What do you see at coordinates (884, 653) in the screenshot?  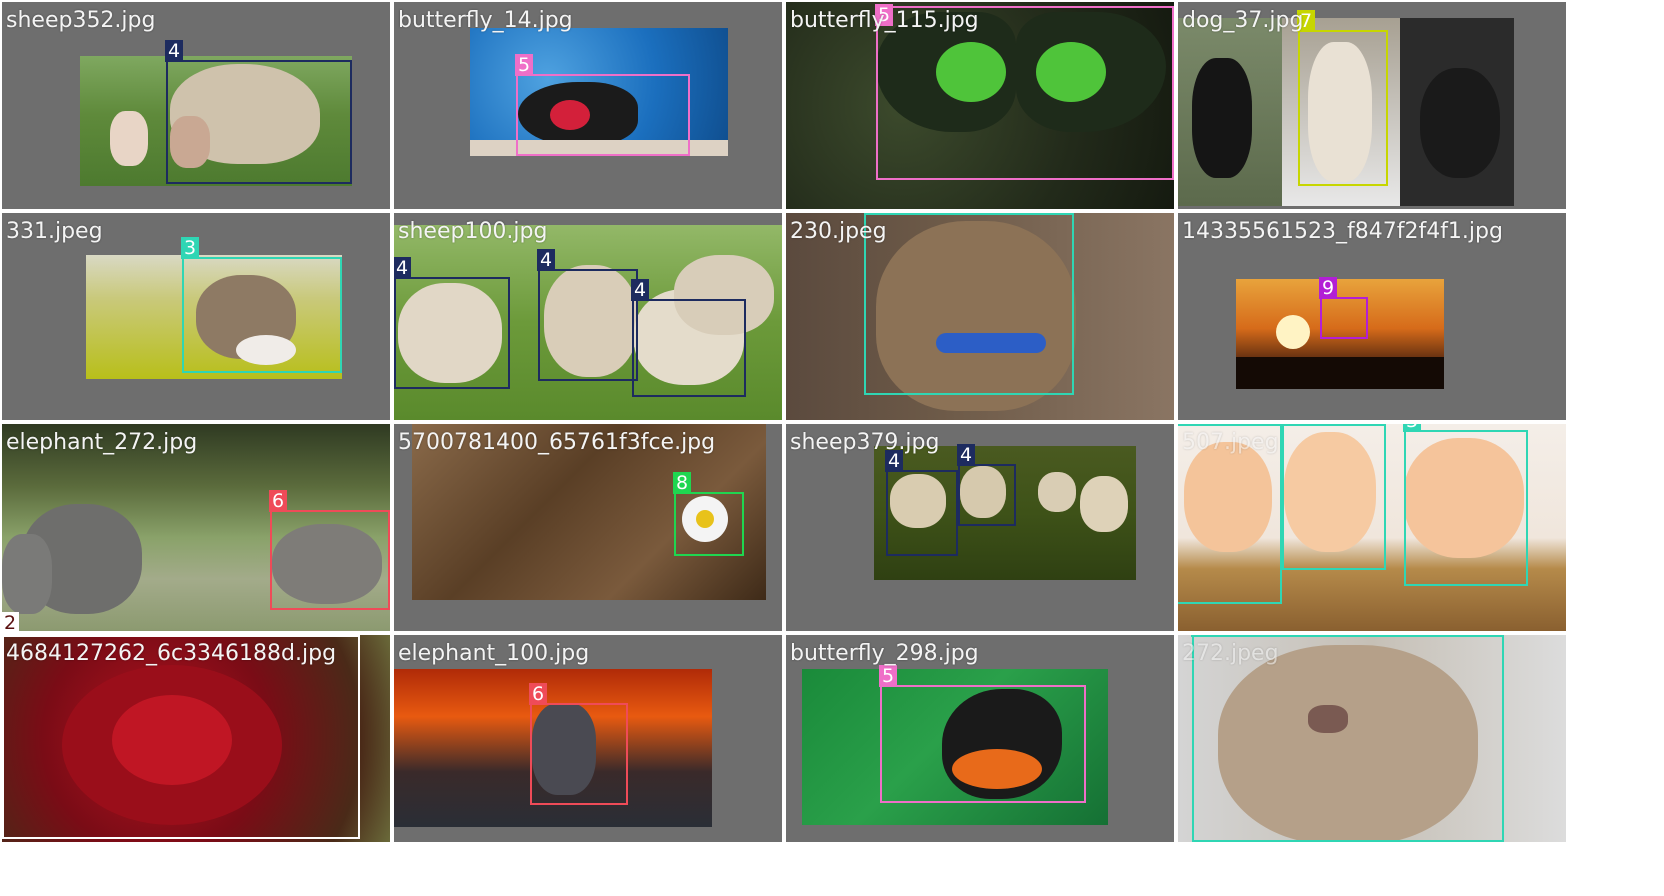 I see `tile-filename: butterfly_298.jpg` at bounding box center [884, 653].